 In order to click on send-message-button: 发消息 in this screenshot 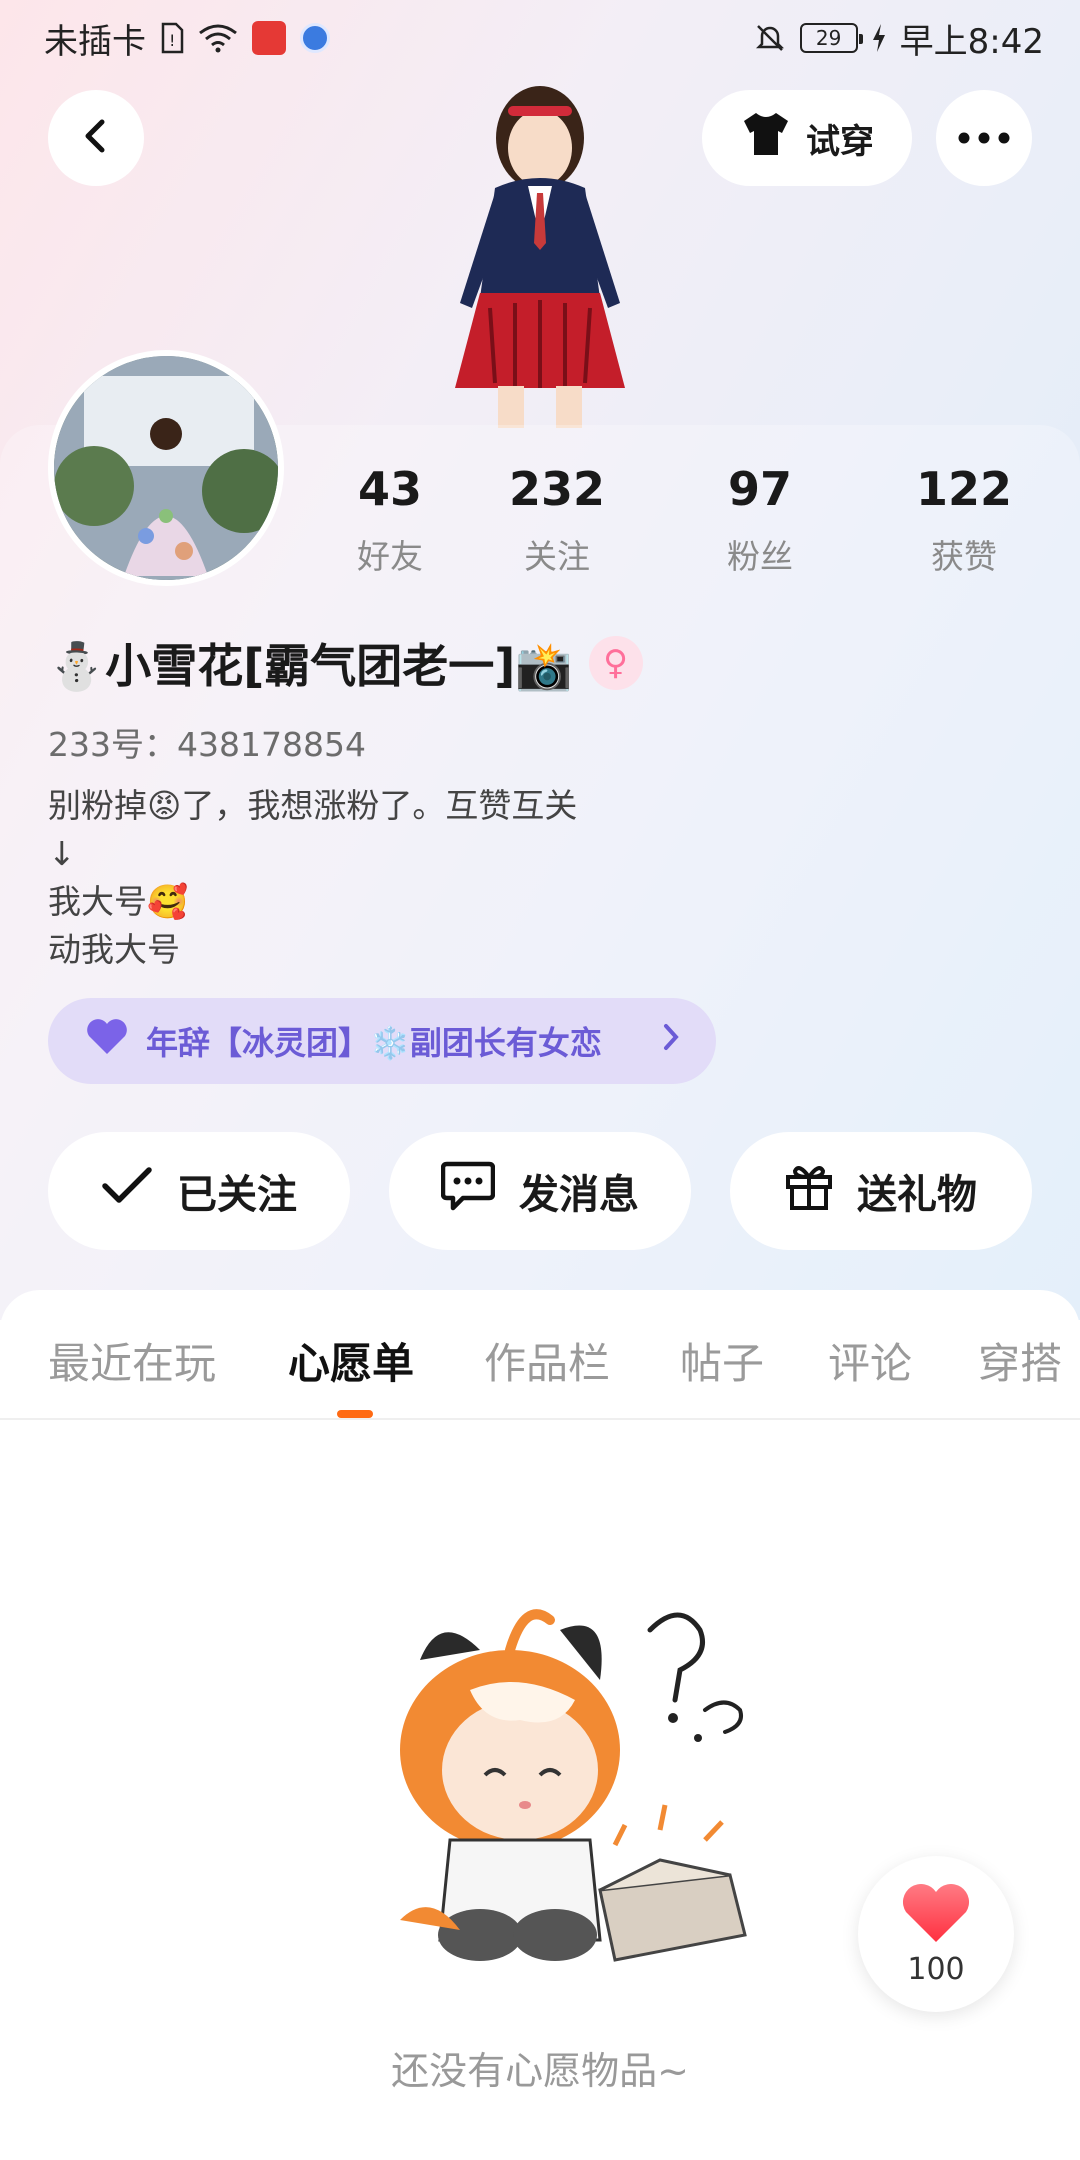, I will do `click(540, 1191)`.